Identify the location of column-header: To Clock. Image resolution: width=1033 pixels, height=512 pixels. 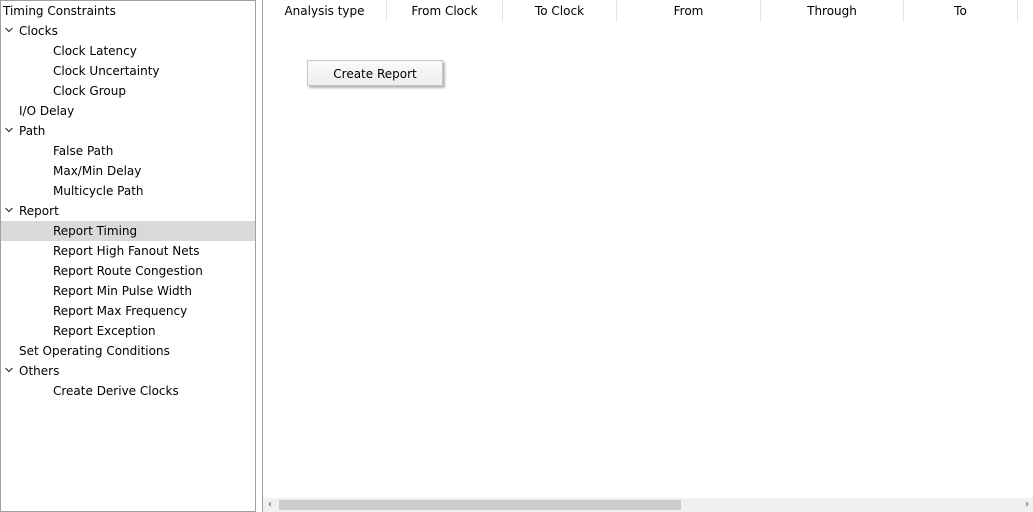
(560, 11).